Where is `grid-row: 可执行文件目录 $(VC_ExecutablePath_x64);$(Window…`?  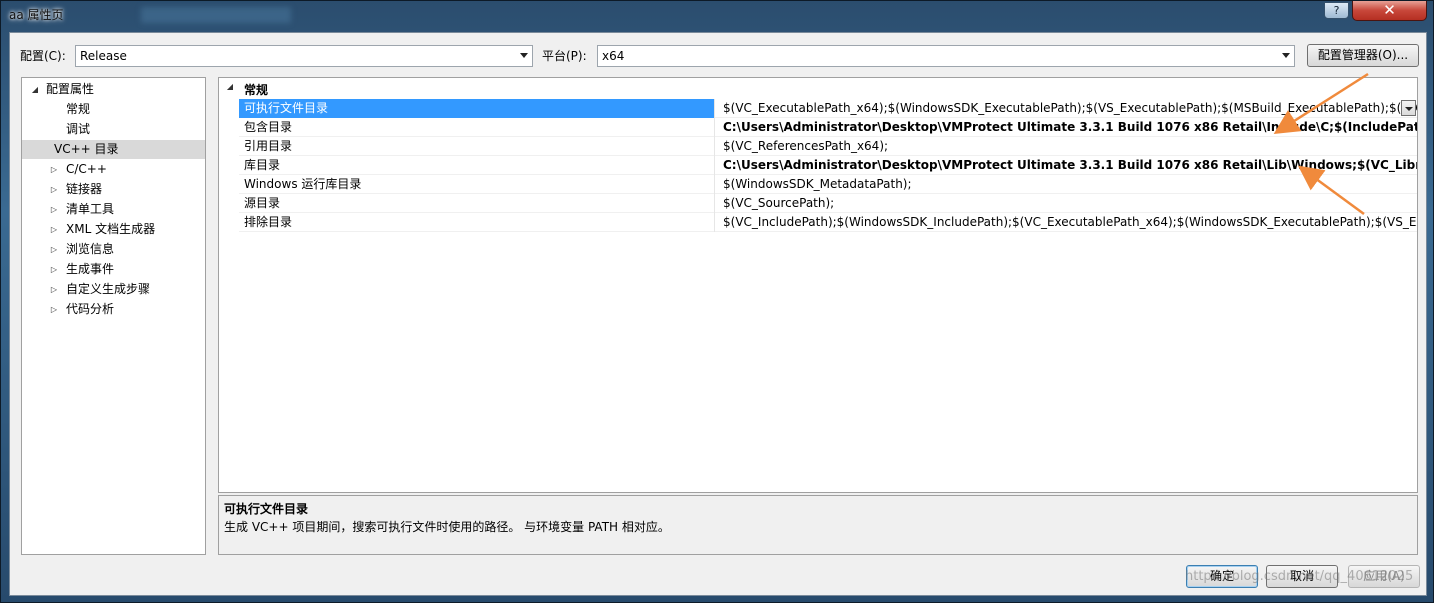 grid-row: 可执行文件目录 $(VC_ExecutablePath_x64);$(Window… is located at coordinates (828, 108).